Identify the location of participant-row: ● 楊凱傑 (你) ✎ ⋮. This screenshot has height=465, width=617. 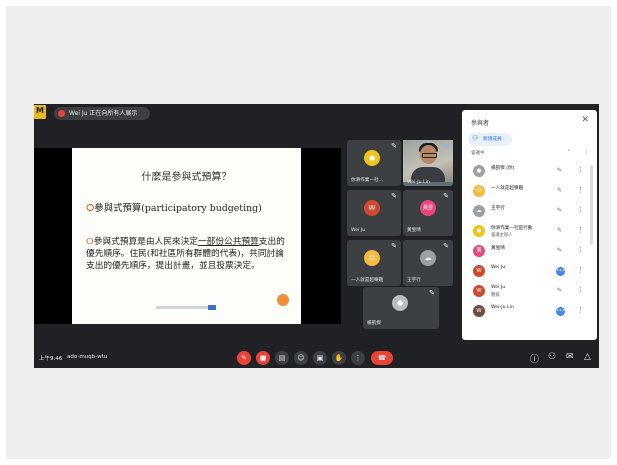
(529, 172).